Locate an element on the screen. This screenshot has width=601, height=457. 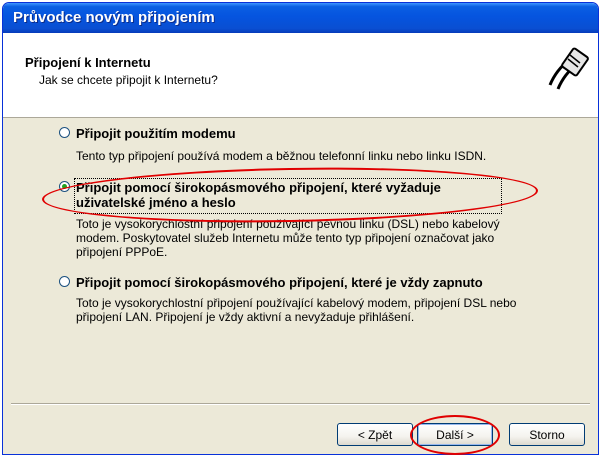
radio-broadband-always-on is located at coordinates (64, 281).